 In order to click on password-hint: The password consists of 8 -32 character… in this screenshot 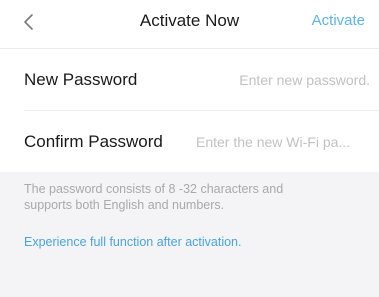, I will do `click(154, 197)`.